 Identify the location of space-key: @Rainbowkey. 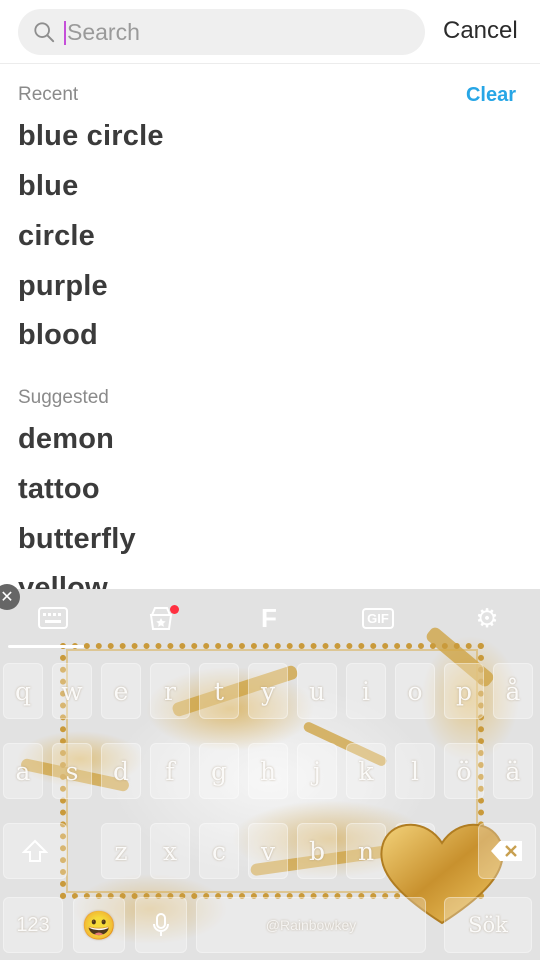
(311, 925).